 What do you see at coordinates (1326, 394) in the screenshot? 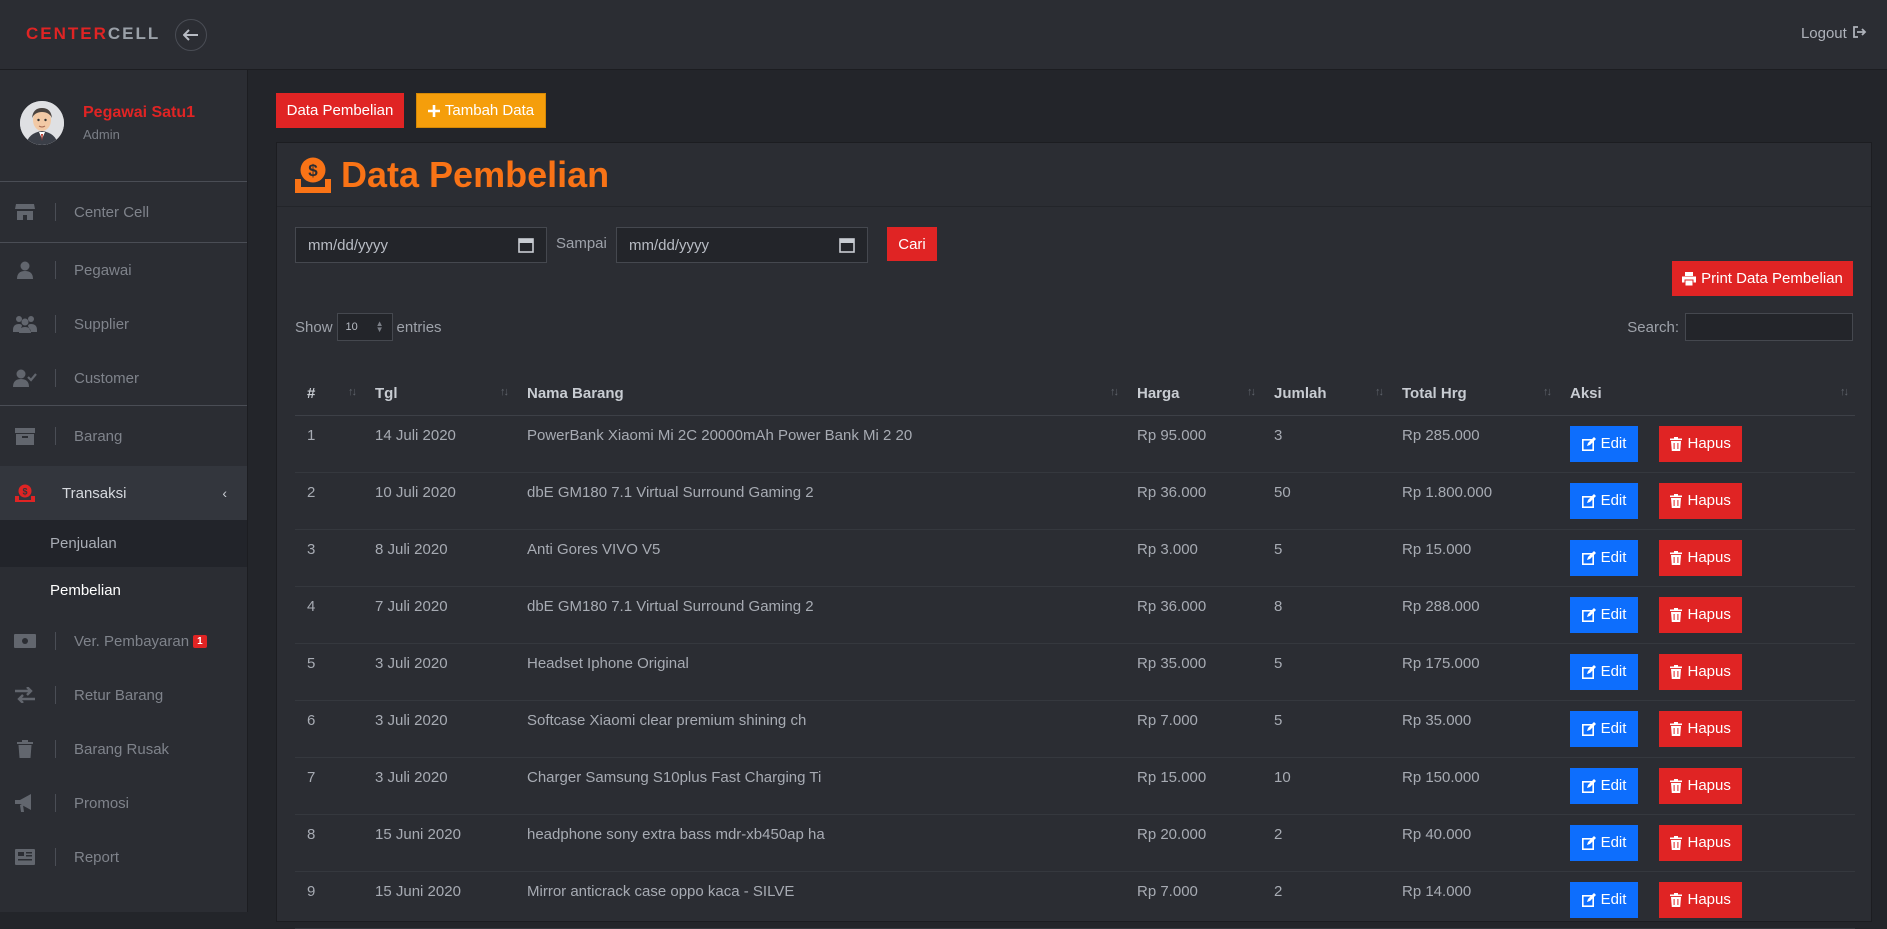
I see `column-header-jumlah: Jumlah ↑↓` at bounding box center [1326, 394].